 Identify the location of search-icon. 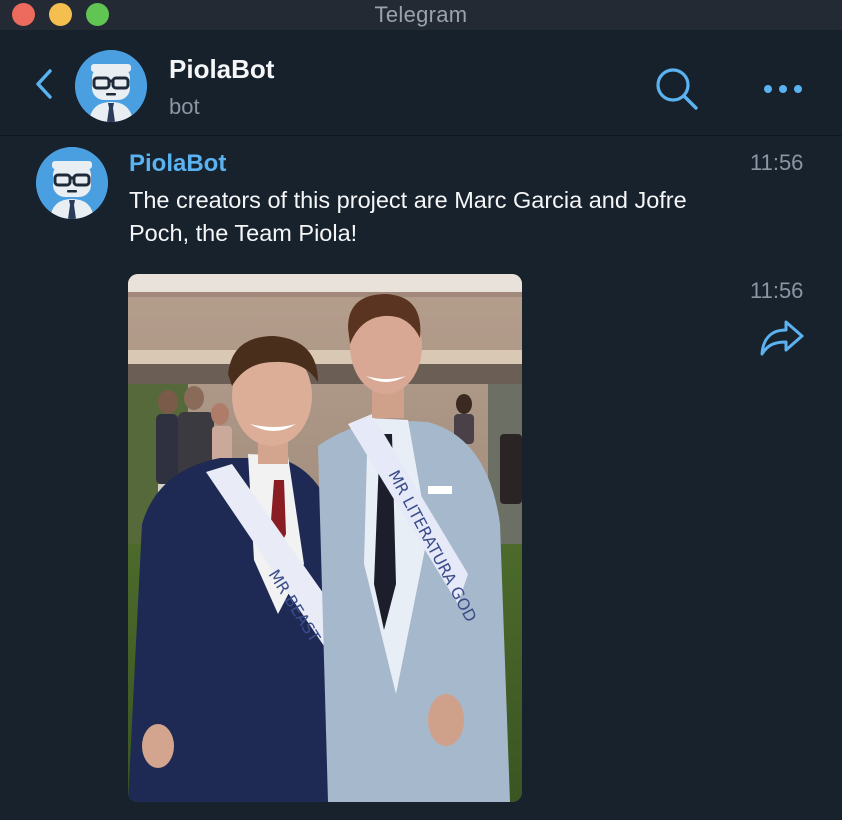
(677, 89).